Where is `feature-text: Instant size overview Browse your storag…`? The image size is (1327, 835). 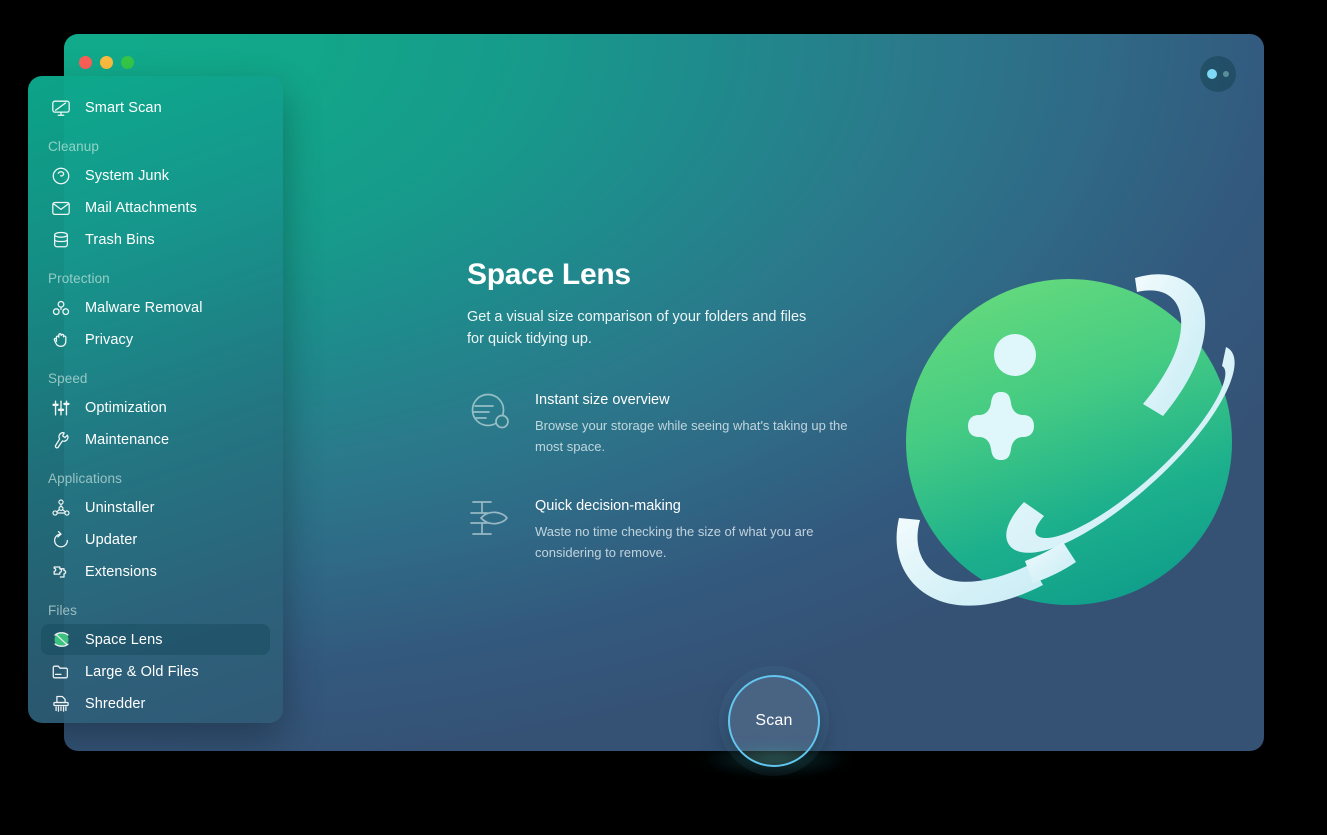 feature-text: Instant size overview Browse your storag… is located at coordinates (695, 423).